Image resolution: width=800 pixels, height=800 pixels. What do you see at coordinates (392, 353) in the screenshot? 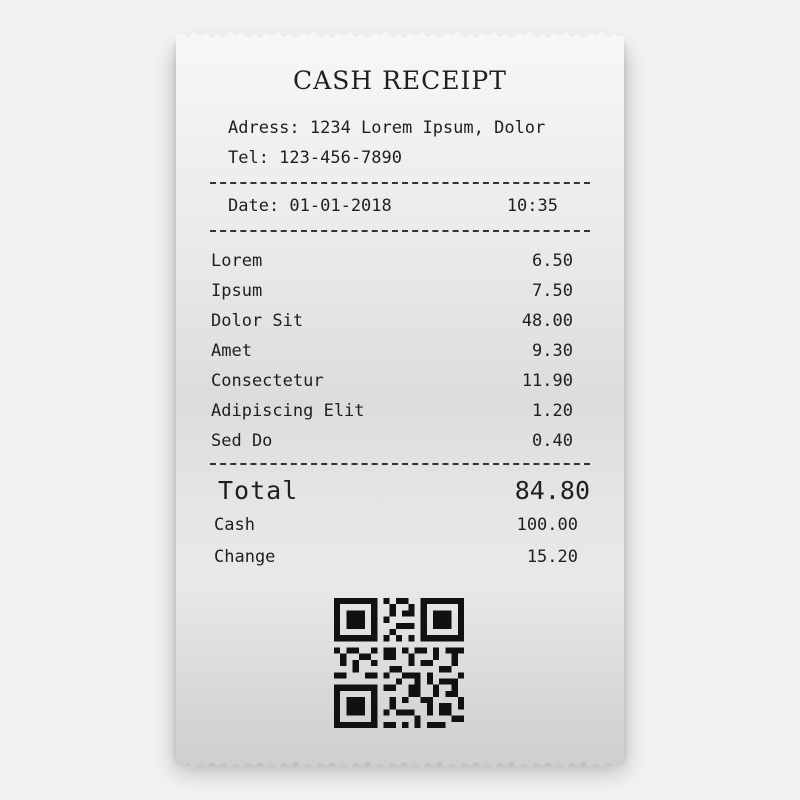
I see `list-item: Amet 9.30` at bounding box center [392, 353].